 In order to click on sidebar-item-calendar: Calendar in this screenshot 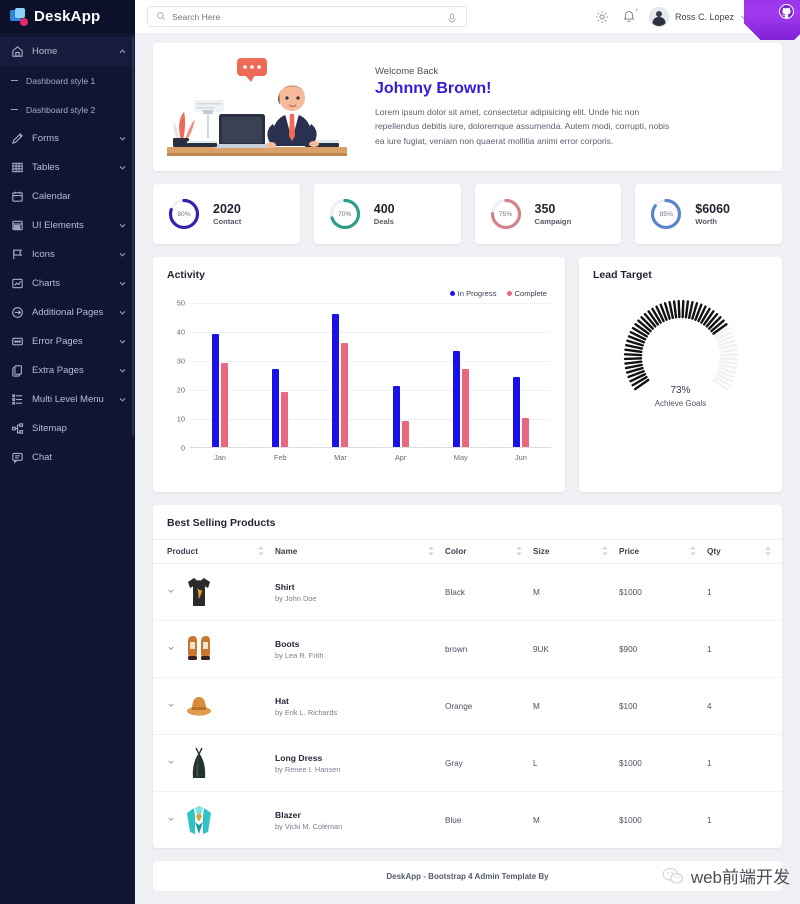, I will do `click(67, 196)`.